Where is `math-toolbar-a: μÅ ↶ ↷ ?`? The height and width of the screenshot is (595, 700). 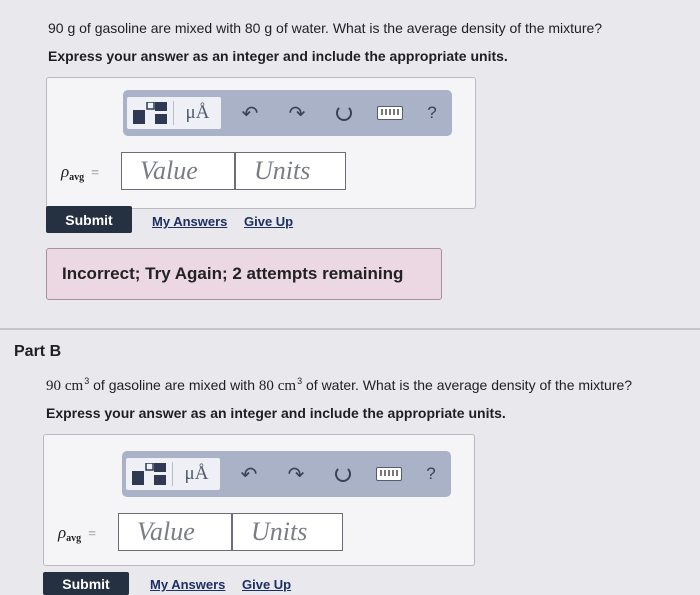 math-toolbar-a: μÅ ↶ ↷ ? is located at coordinates (287, 113).